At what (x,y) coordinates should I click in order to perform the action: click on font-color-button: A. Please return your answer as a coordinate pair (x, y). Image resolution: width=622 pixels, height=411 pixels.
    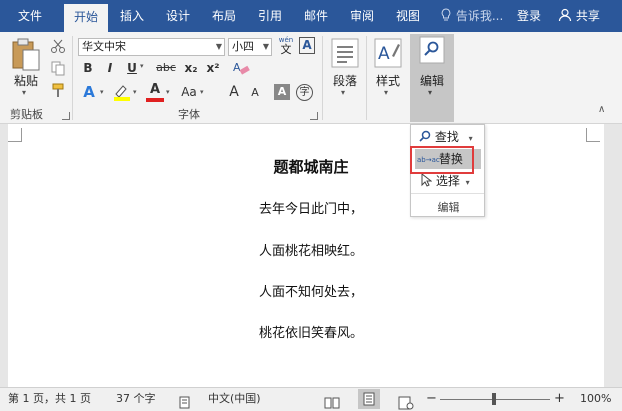
    Looking at the image, I should click on (155, 92).